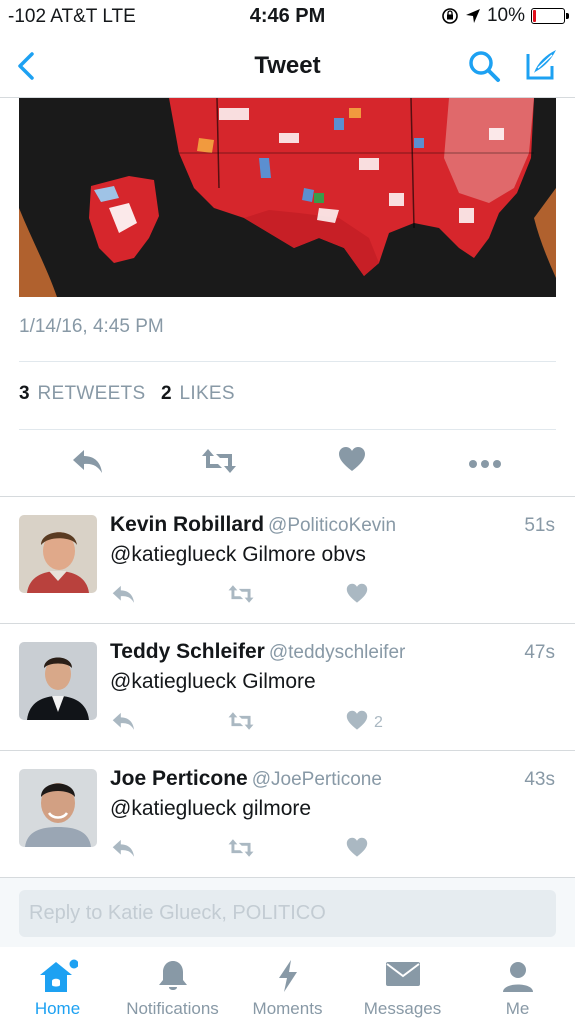 The width and height of the screenshot is (575, 1024). I want to click on status-right: 10%, so click(505, 16).